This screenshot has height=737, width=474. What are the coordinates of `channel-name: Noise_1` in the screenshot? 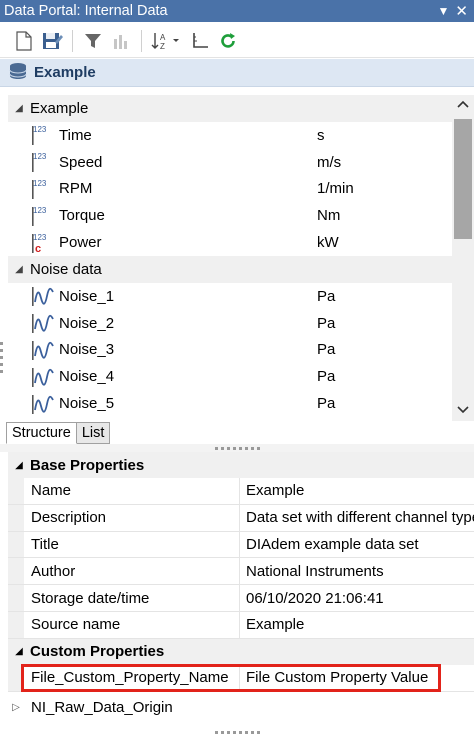 It's located at (87, 296).